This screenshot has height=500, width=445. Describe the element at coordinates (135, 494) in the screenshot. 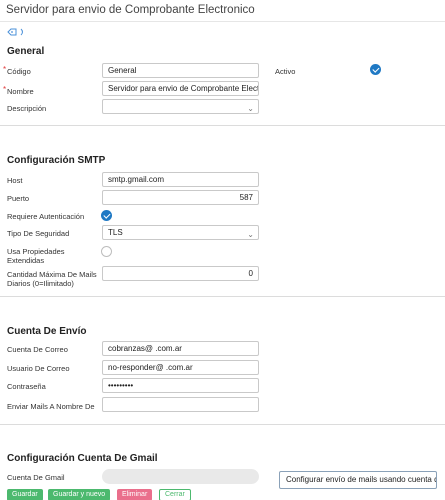

I see `eliminar-button: Eliminar` at that location.